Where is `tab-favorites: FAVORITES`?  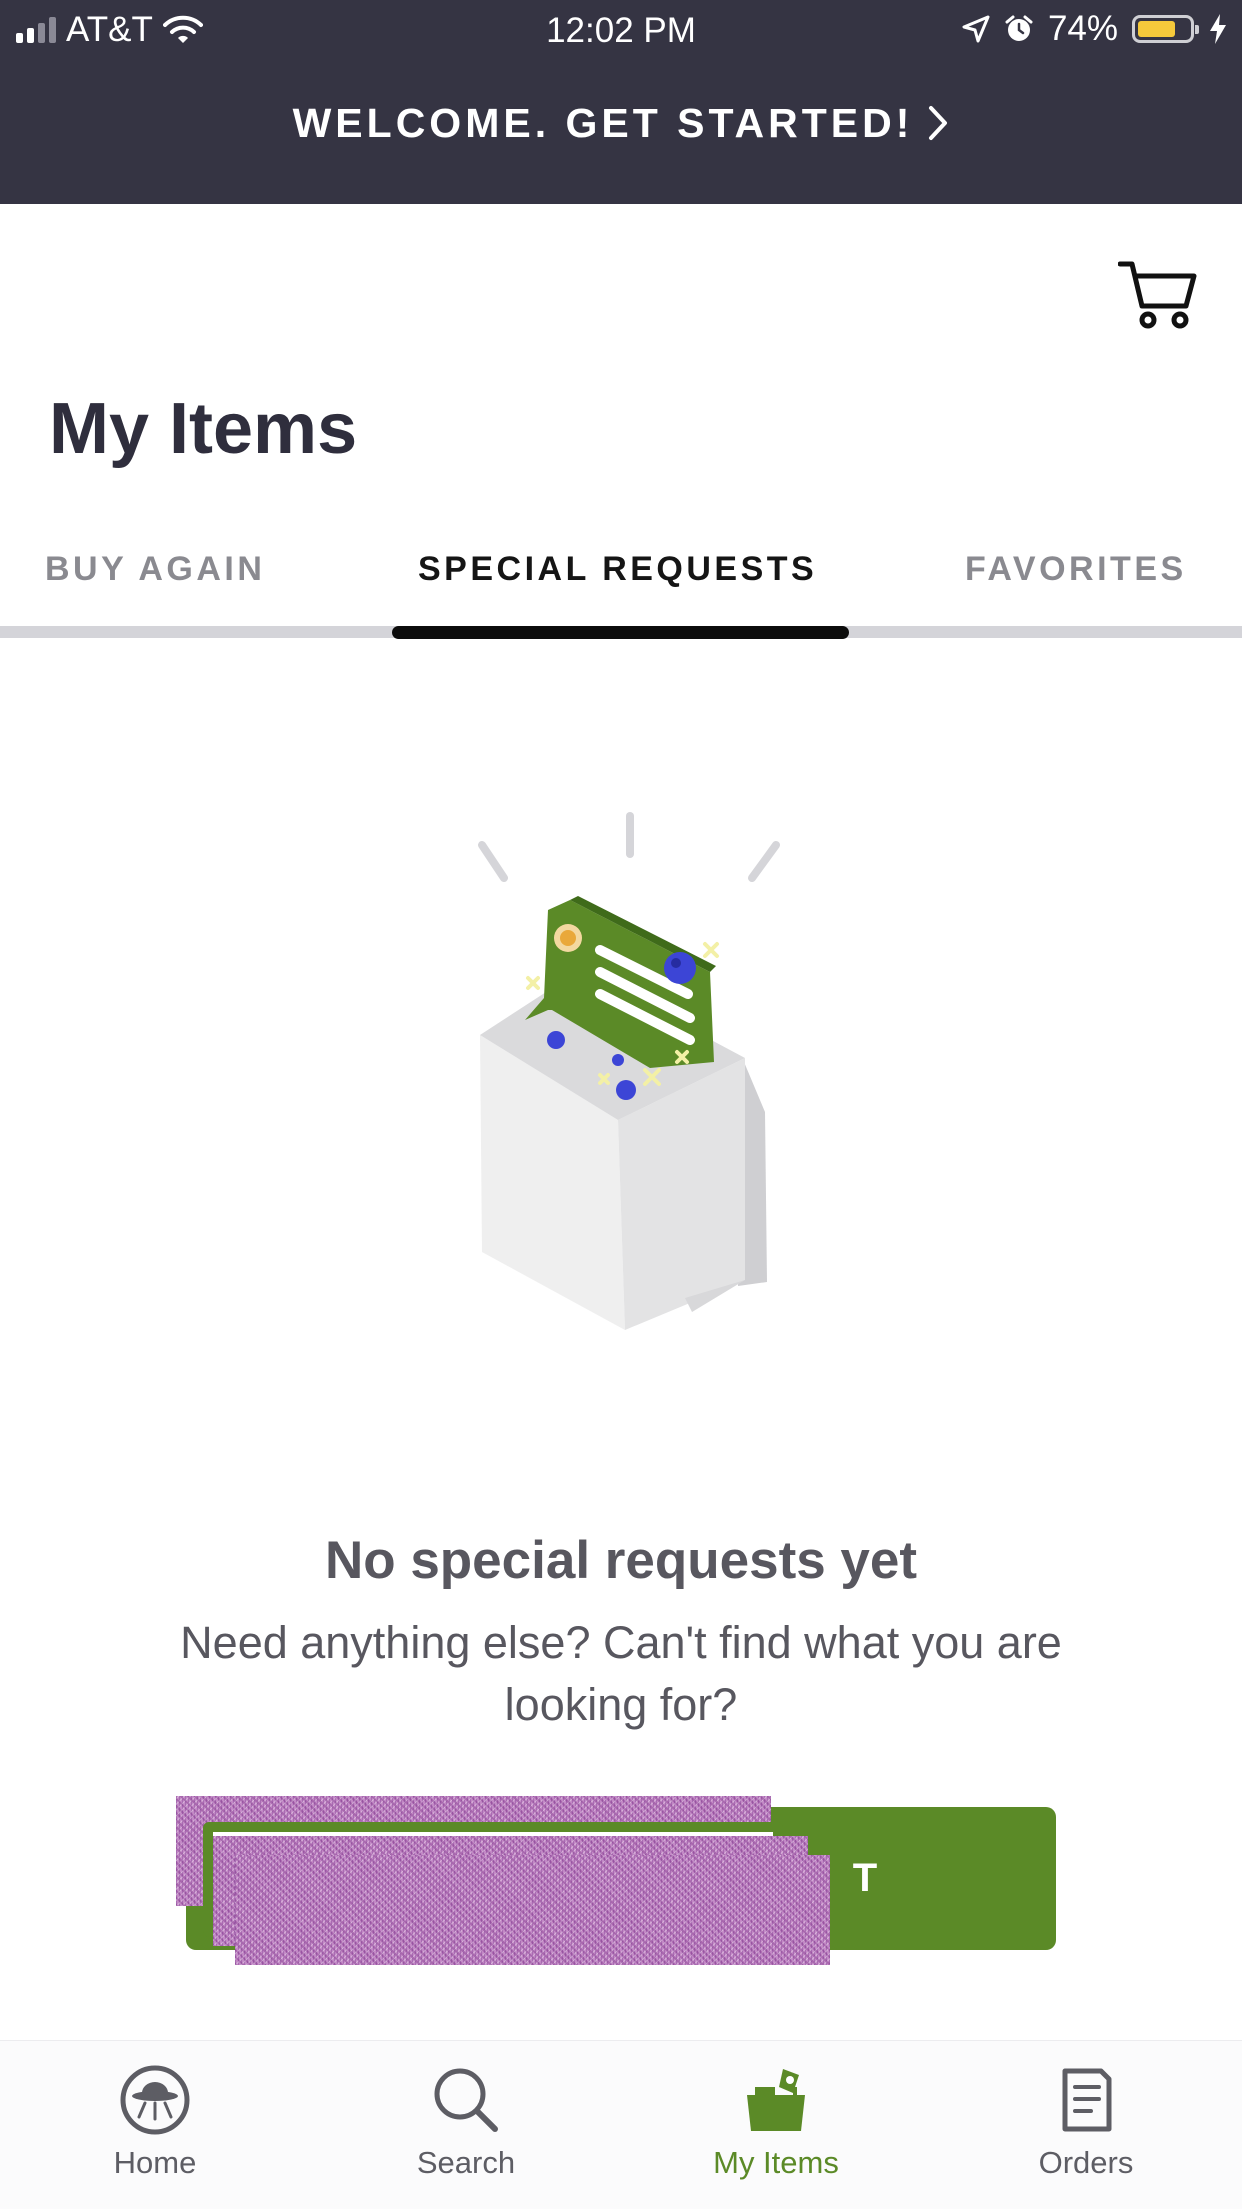
tab-favorites: FAVORITES is located at coordinates (1076, 569).